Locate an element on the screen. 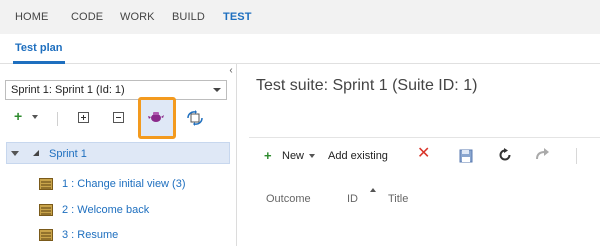 This screenshot has height=246, width=600. refresh-icon is located at coordinates (505, 155).